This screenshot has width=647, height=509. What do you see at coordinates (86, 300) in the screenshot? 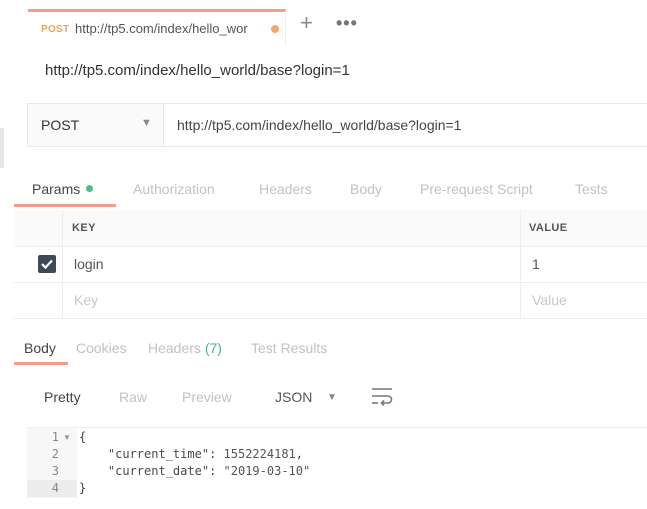
I see `param-key-placeholder: Key` at bounding box center [86, 300].